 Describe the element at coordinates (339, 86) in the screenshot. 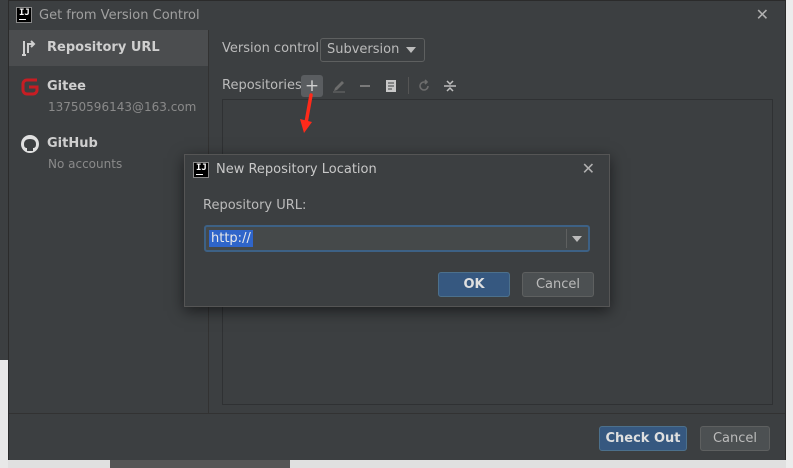

I see `edit-icon` at that location.